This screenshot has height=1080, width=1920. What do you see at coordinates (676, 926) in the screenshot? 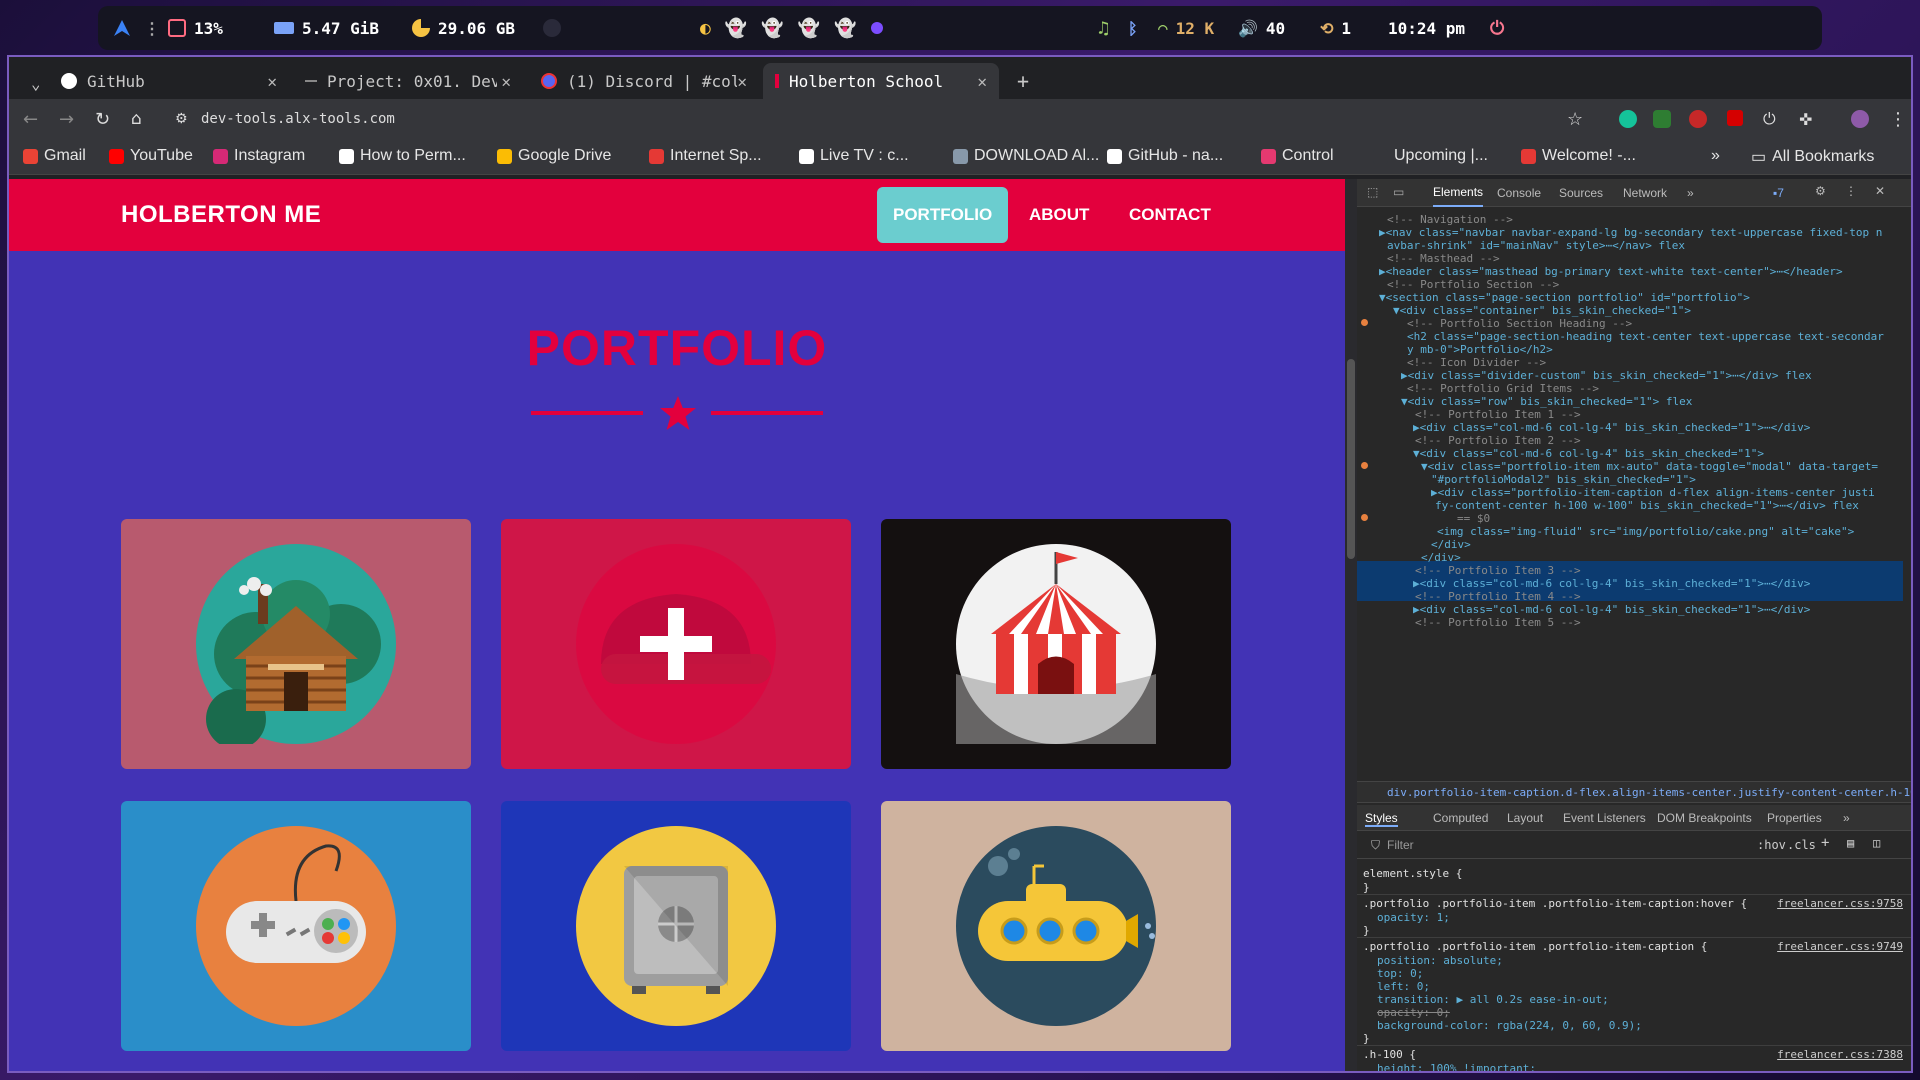
I see `portfolio-item-safe` at bounding box center [676, 926].